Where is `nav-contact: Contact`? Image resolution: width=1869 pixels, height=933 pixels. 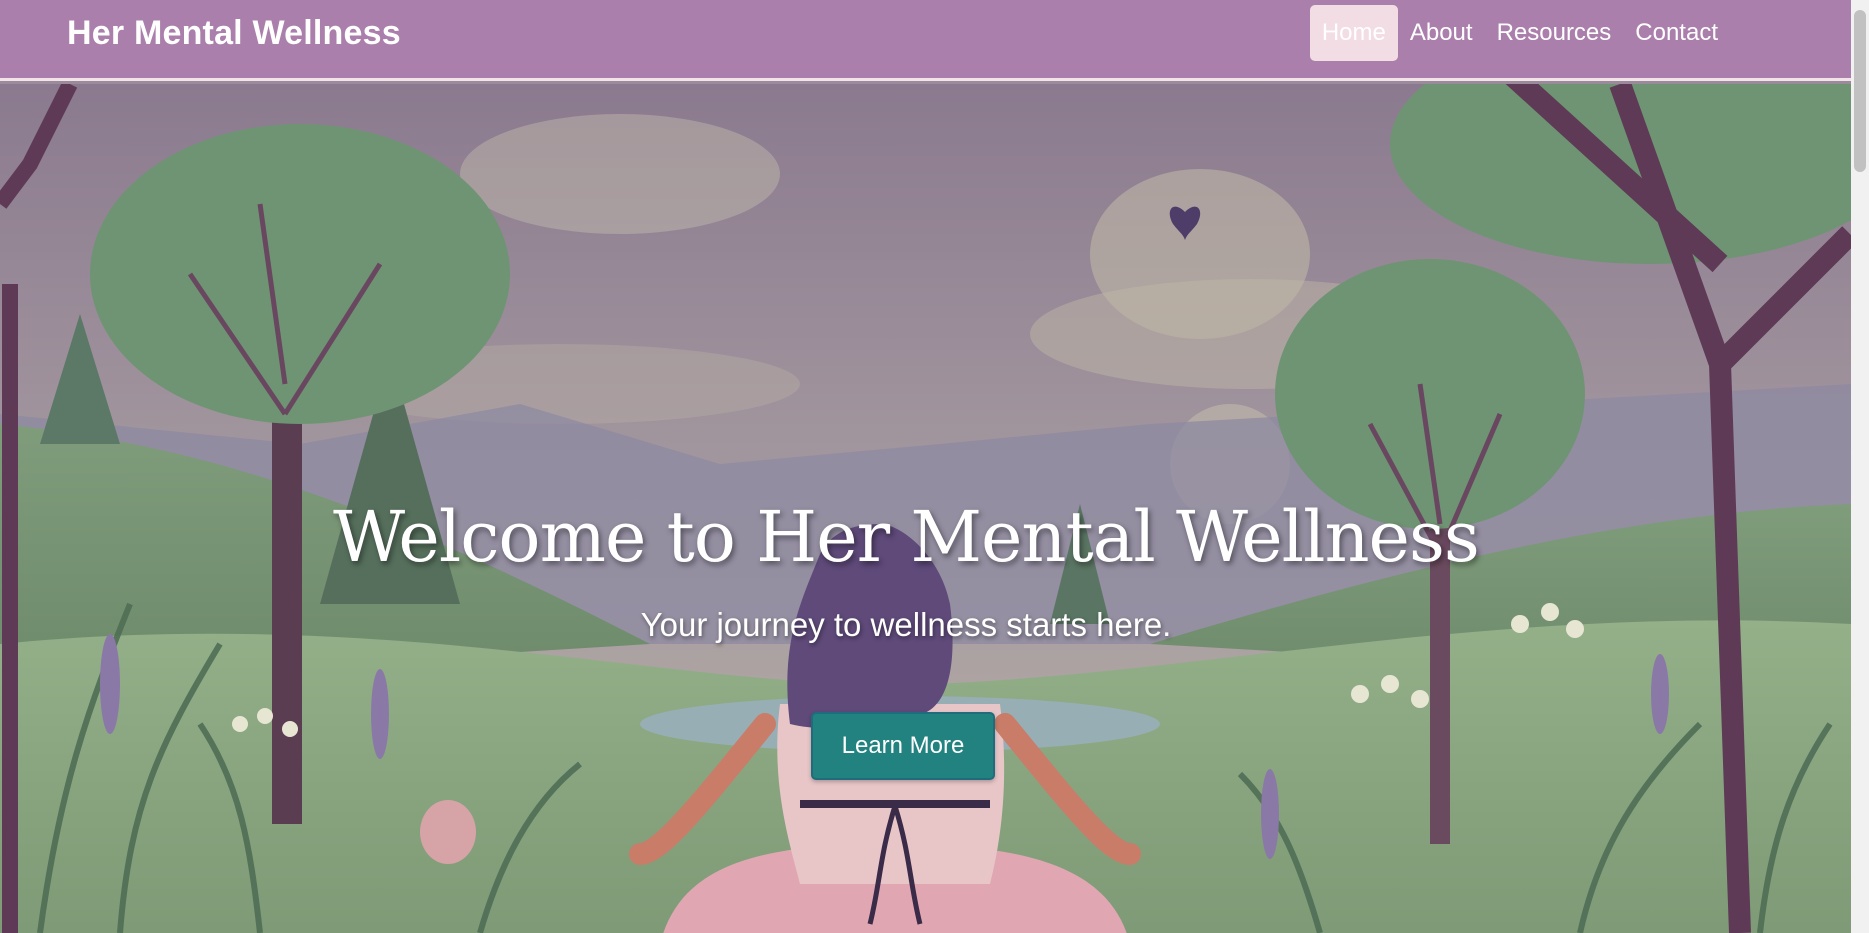
nav-contact: Contact is located at coordinates (1676, 33).